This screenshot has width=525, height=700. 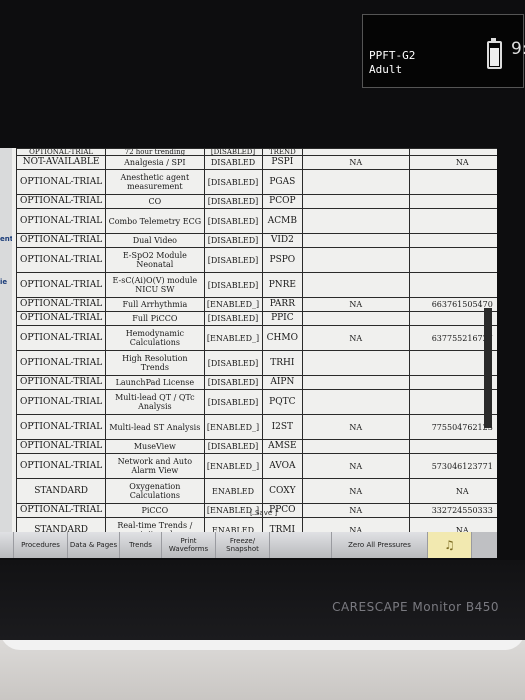 What do you see at coordinates (392, 55) in the screenshot?
I see `mode-line-1: PPFT-G2` at bounding box center [392, 55].